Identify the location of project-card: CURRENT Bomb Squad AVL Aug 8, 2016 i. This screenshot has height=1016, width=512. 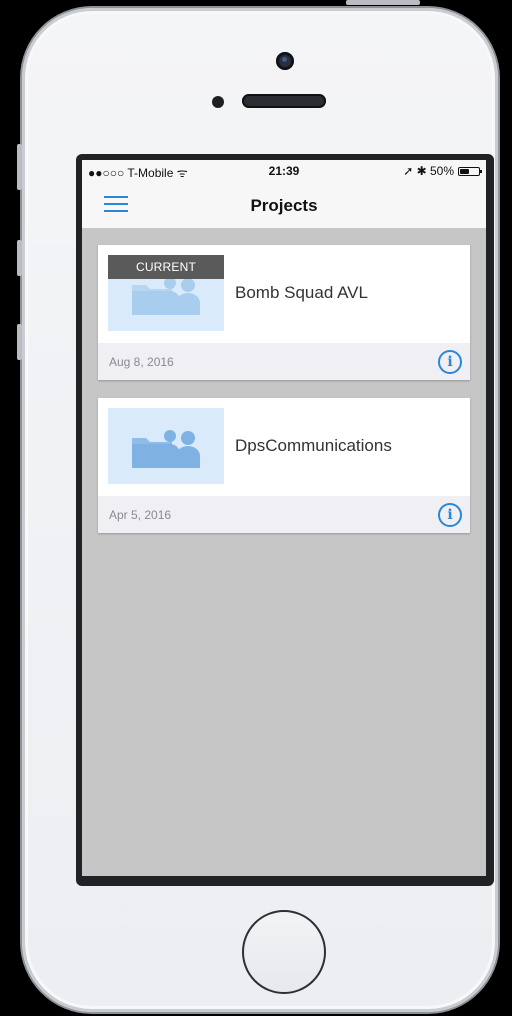
(284, 312).